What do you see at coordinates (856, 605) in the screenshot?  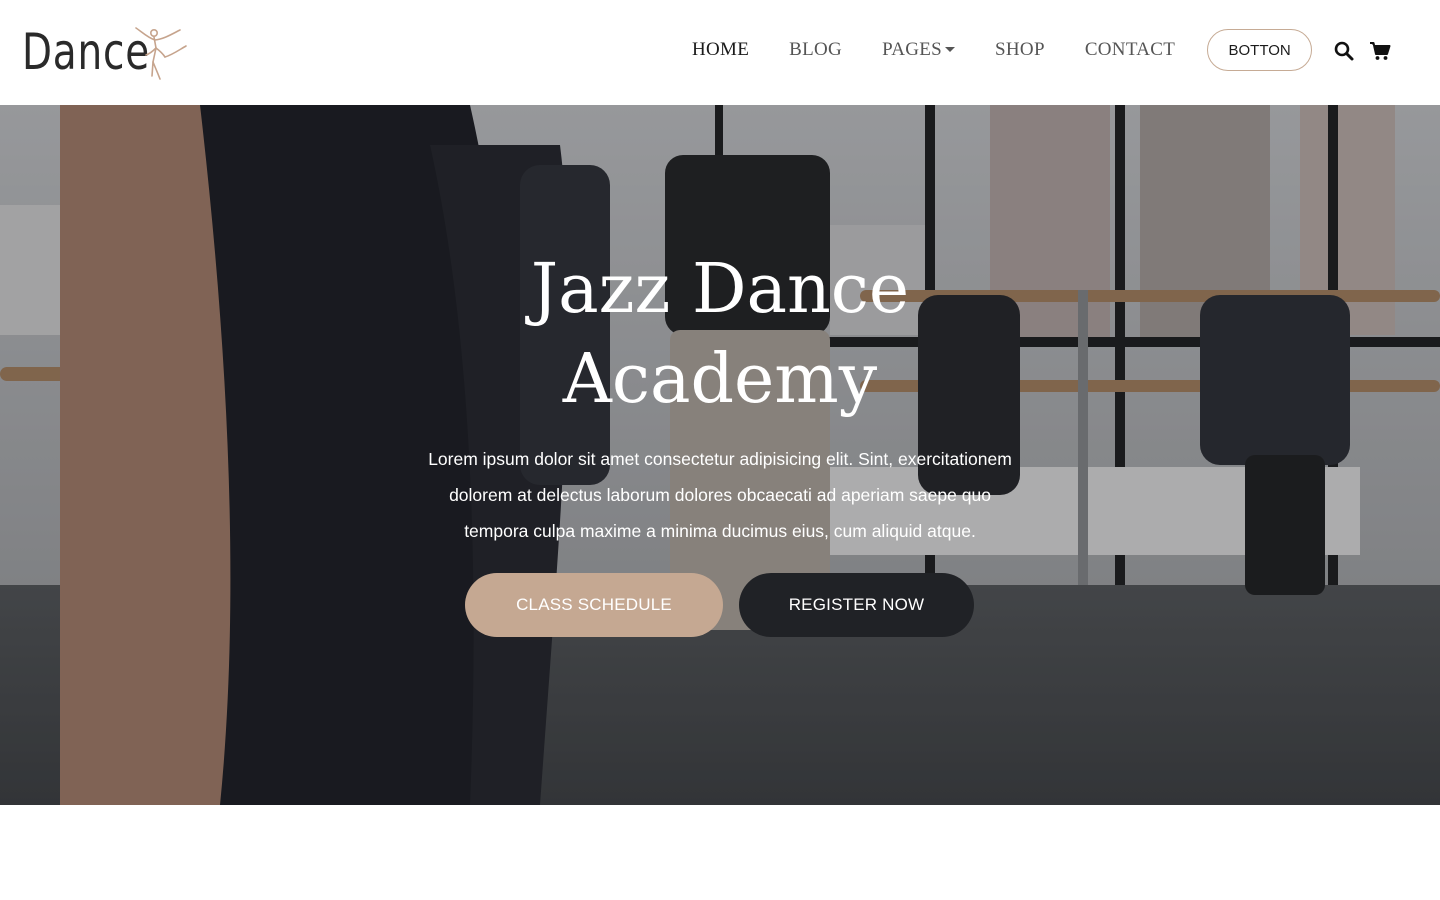 I see `register-now-button: REGISTER NOW` at bounding box center [856, 605].